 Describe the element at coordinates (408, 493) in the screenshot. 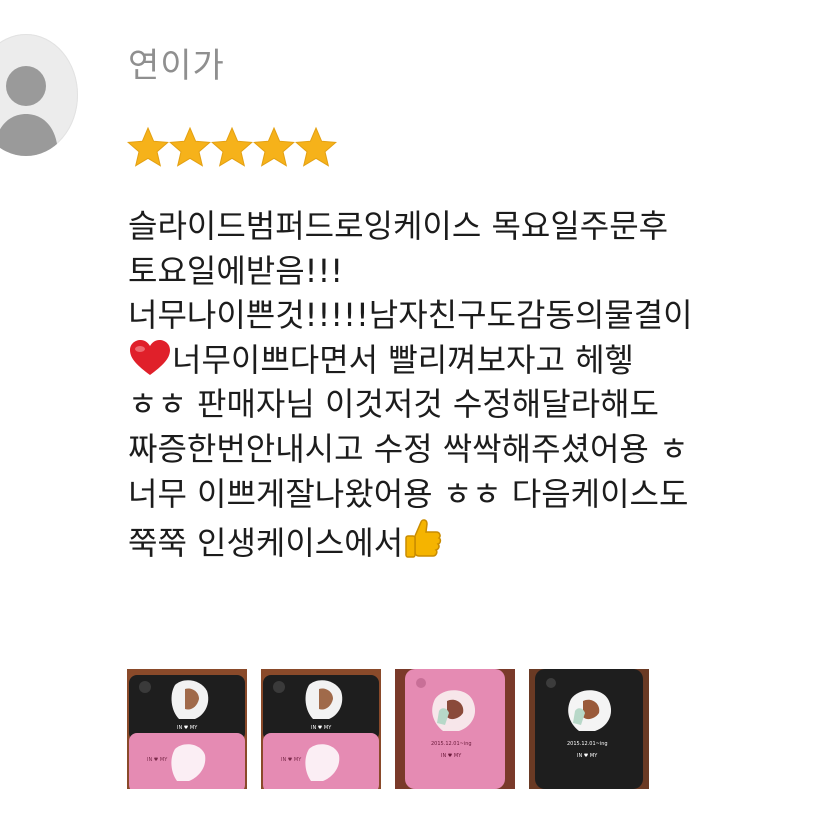

I see `review-line: 너무 이쁘게잘나왔어용 ㅎㅎ 다음케이스도` at that location.